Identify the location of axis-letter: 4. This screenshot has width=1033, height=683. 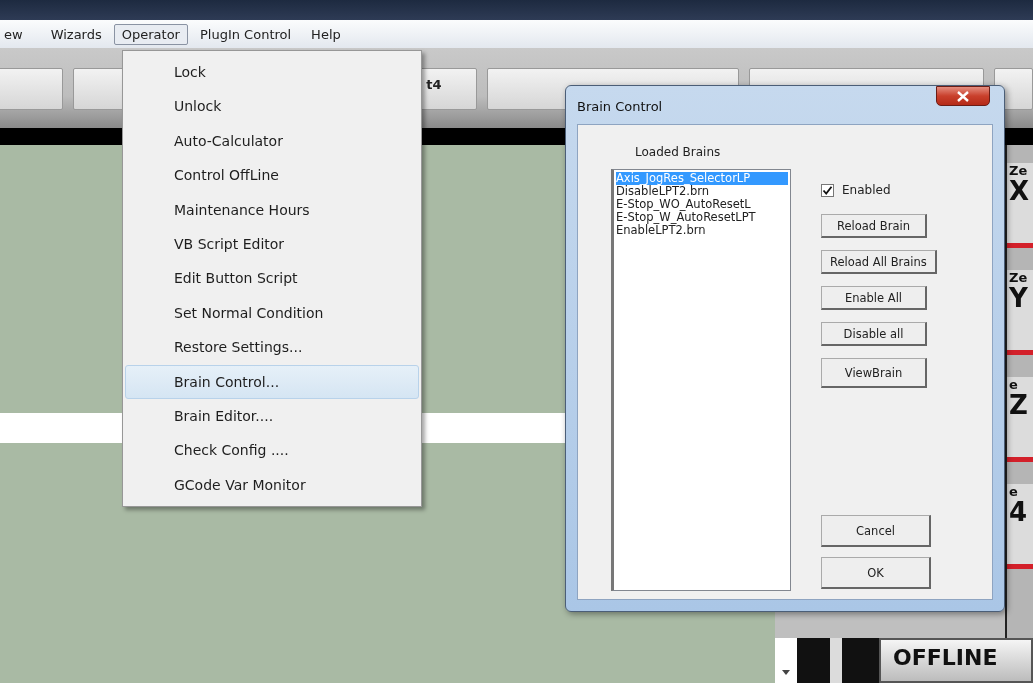
(1019, 512).